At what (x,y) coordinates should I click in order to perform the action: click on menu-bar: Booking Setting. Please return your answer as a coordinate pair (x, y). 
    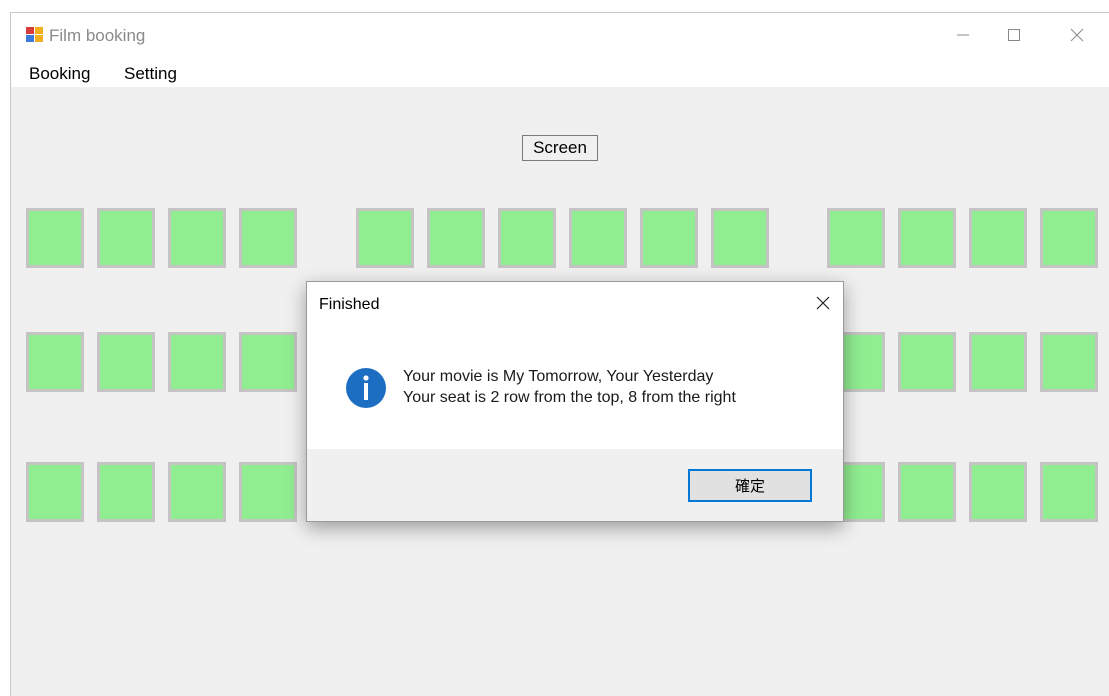
    Looking at the image, I should click on (560, 72).